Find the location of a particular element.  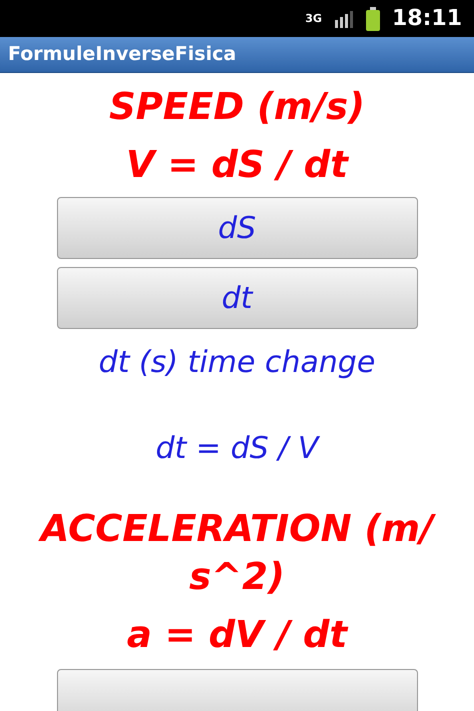

app-title: FormuleInverseFisica is located at coordinates (122, 55).